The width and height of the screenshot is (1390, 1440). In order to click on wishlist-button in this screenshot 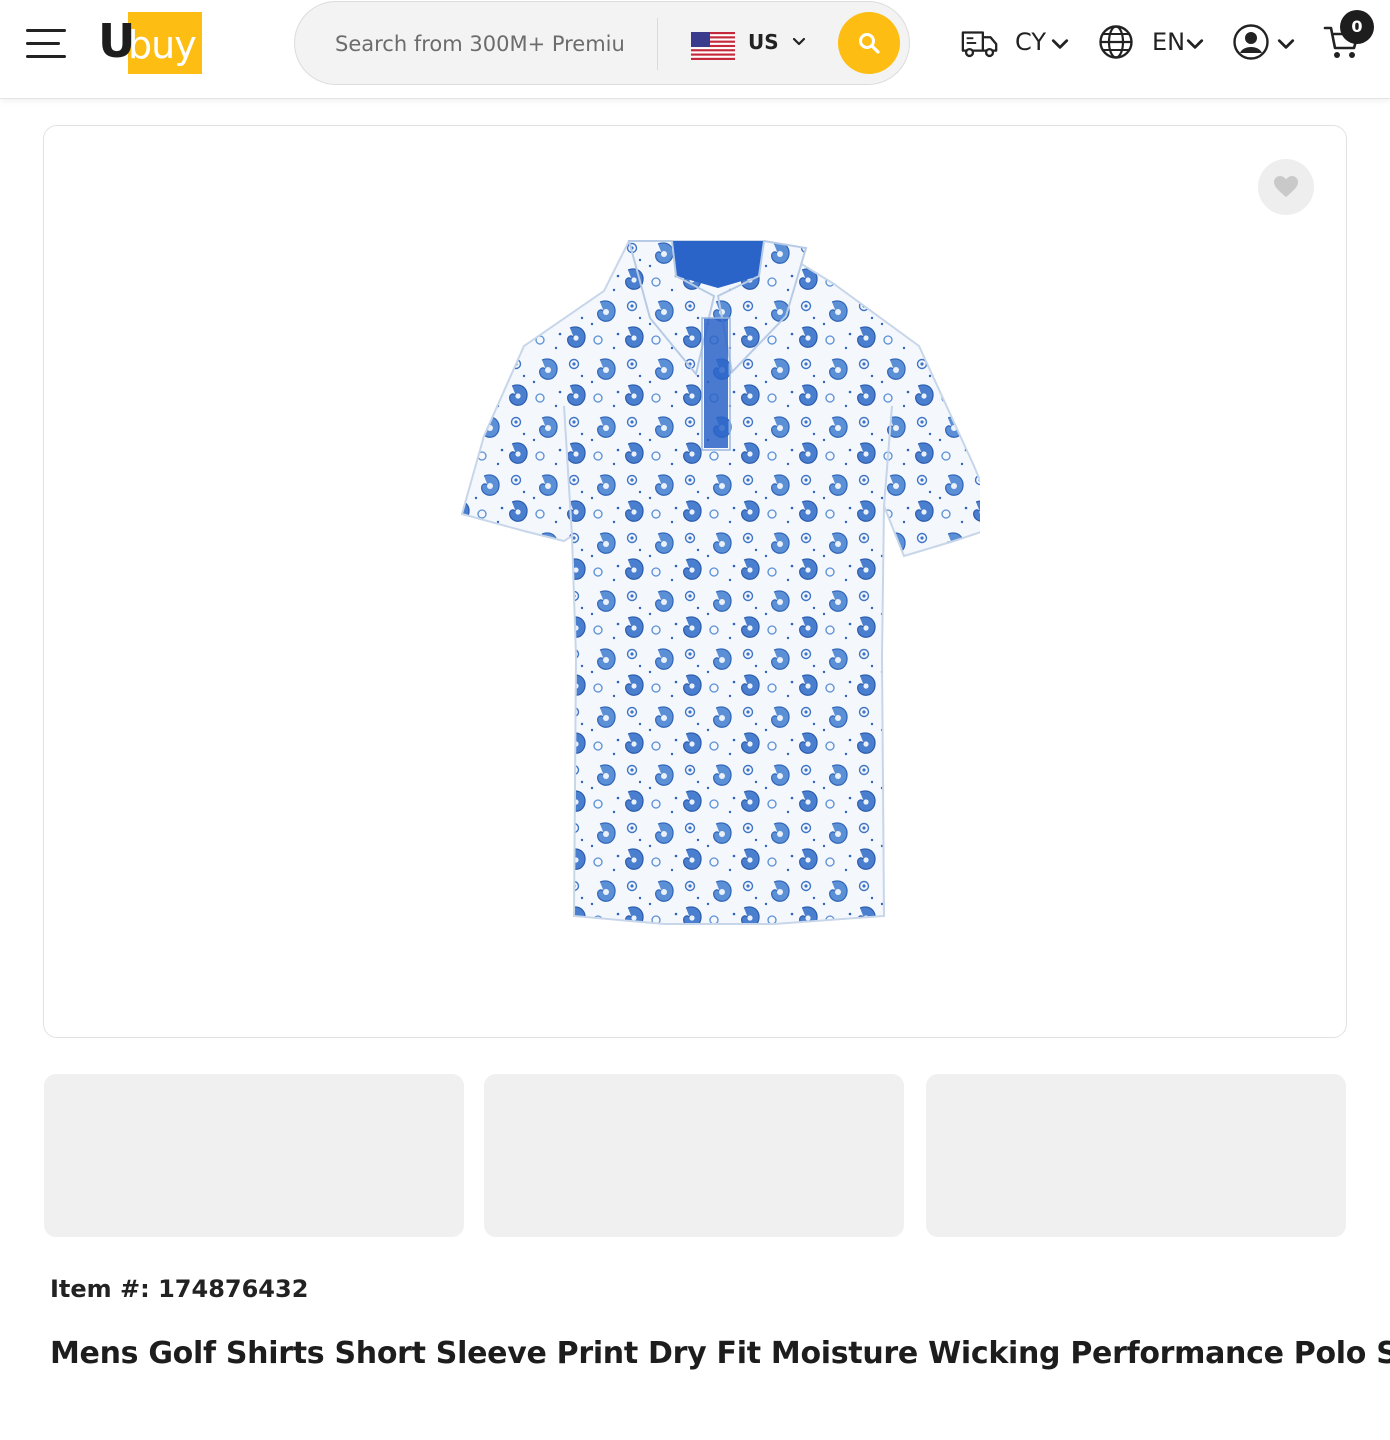, I will do `click(1286, 187)`.